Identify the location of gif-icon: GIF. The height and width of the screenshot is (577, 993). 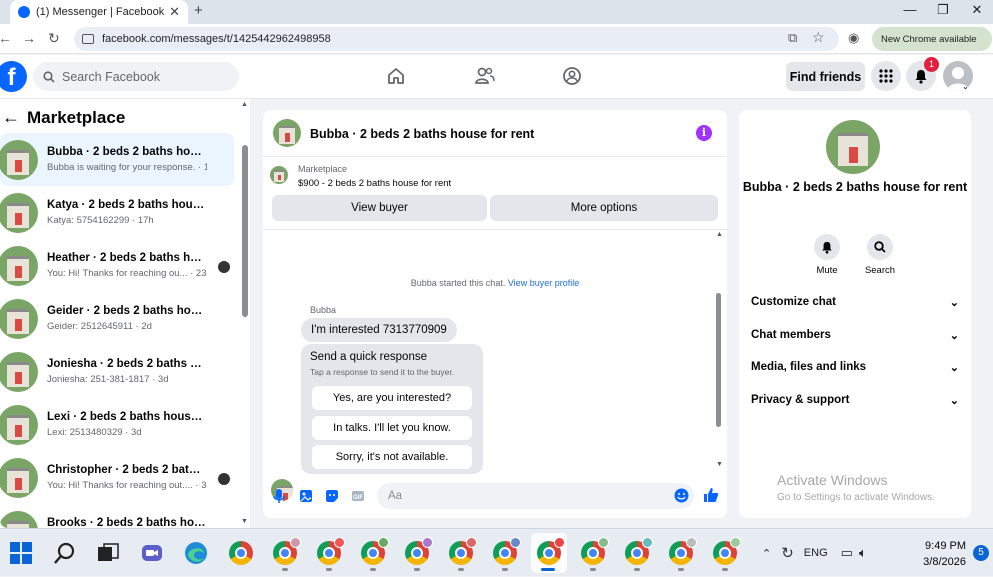
(358, 496).